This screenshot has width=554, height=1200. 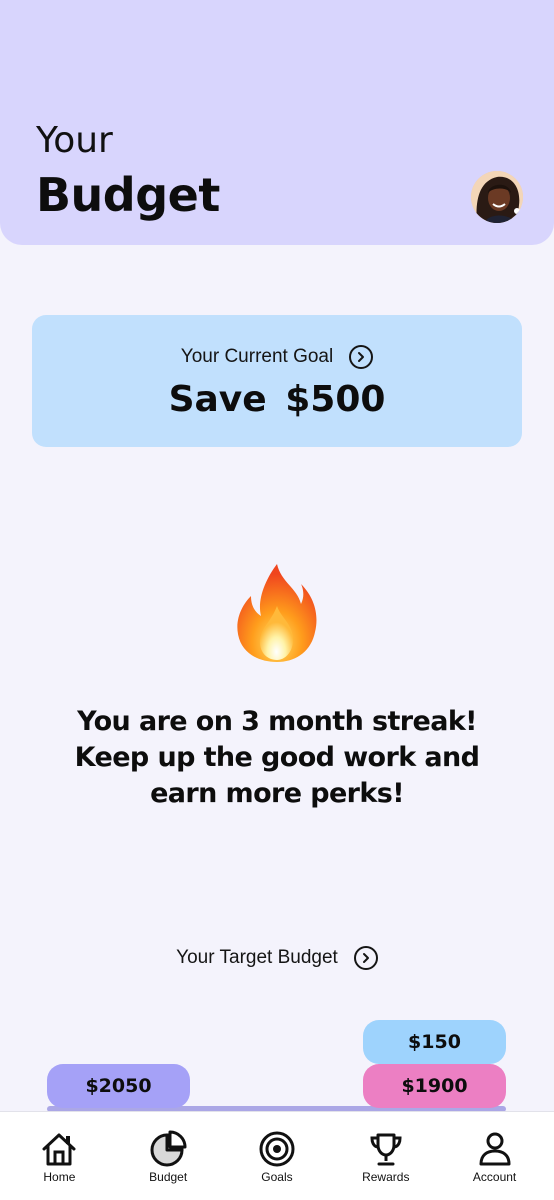 I want to click on nav-item-rewards: Rewards, so click(x=386, y=1148).